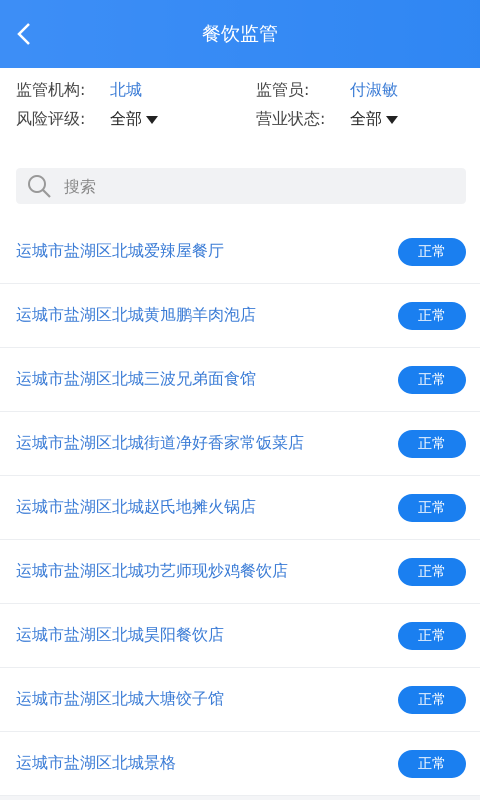 This screenshot has width=480, height=800. Describe the element at coordinates (291, 119) in the screenshot. I see `filter-label: 营业状态:` at that location.